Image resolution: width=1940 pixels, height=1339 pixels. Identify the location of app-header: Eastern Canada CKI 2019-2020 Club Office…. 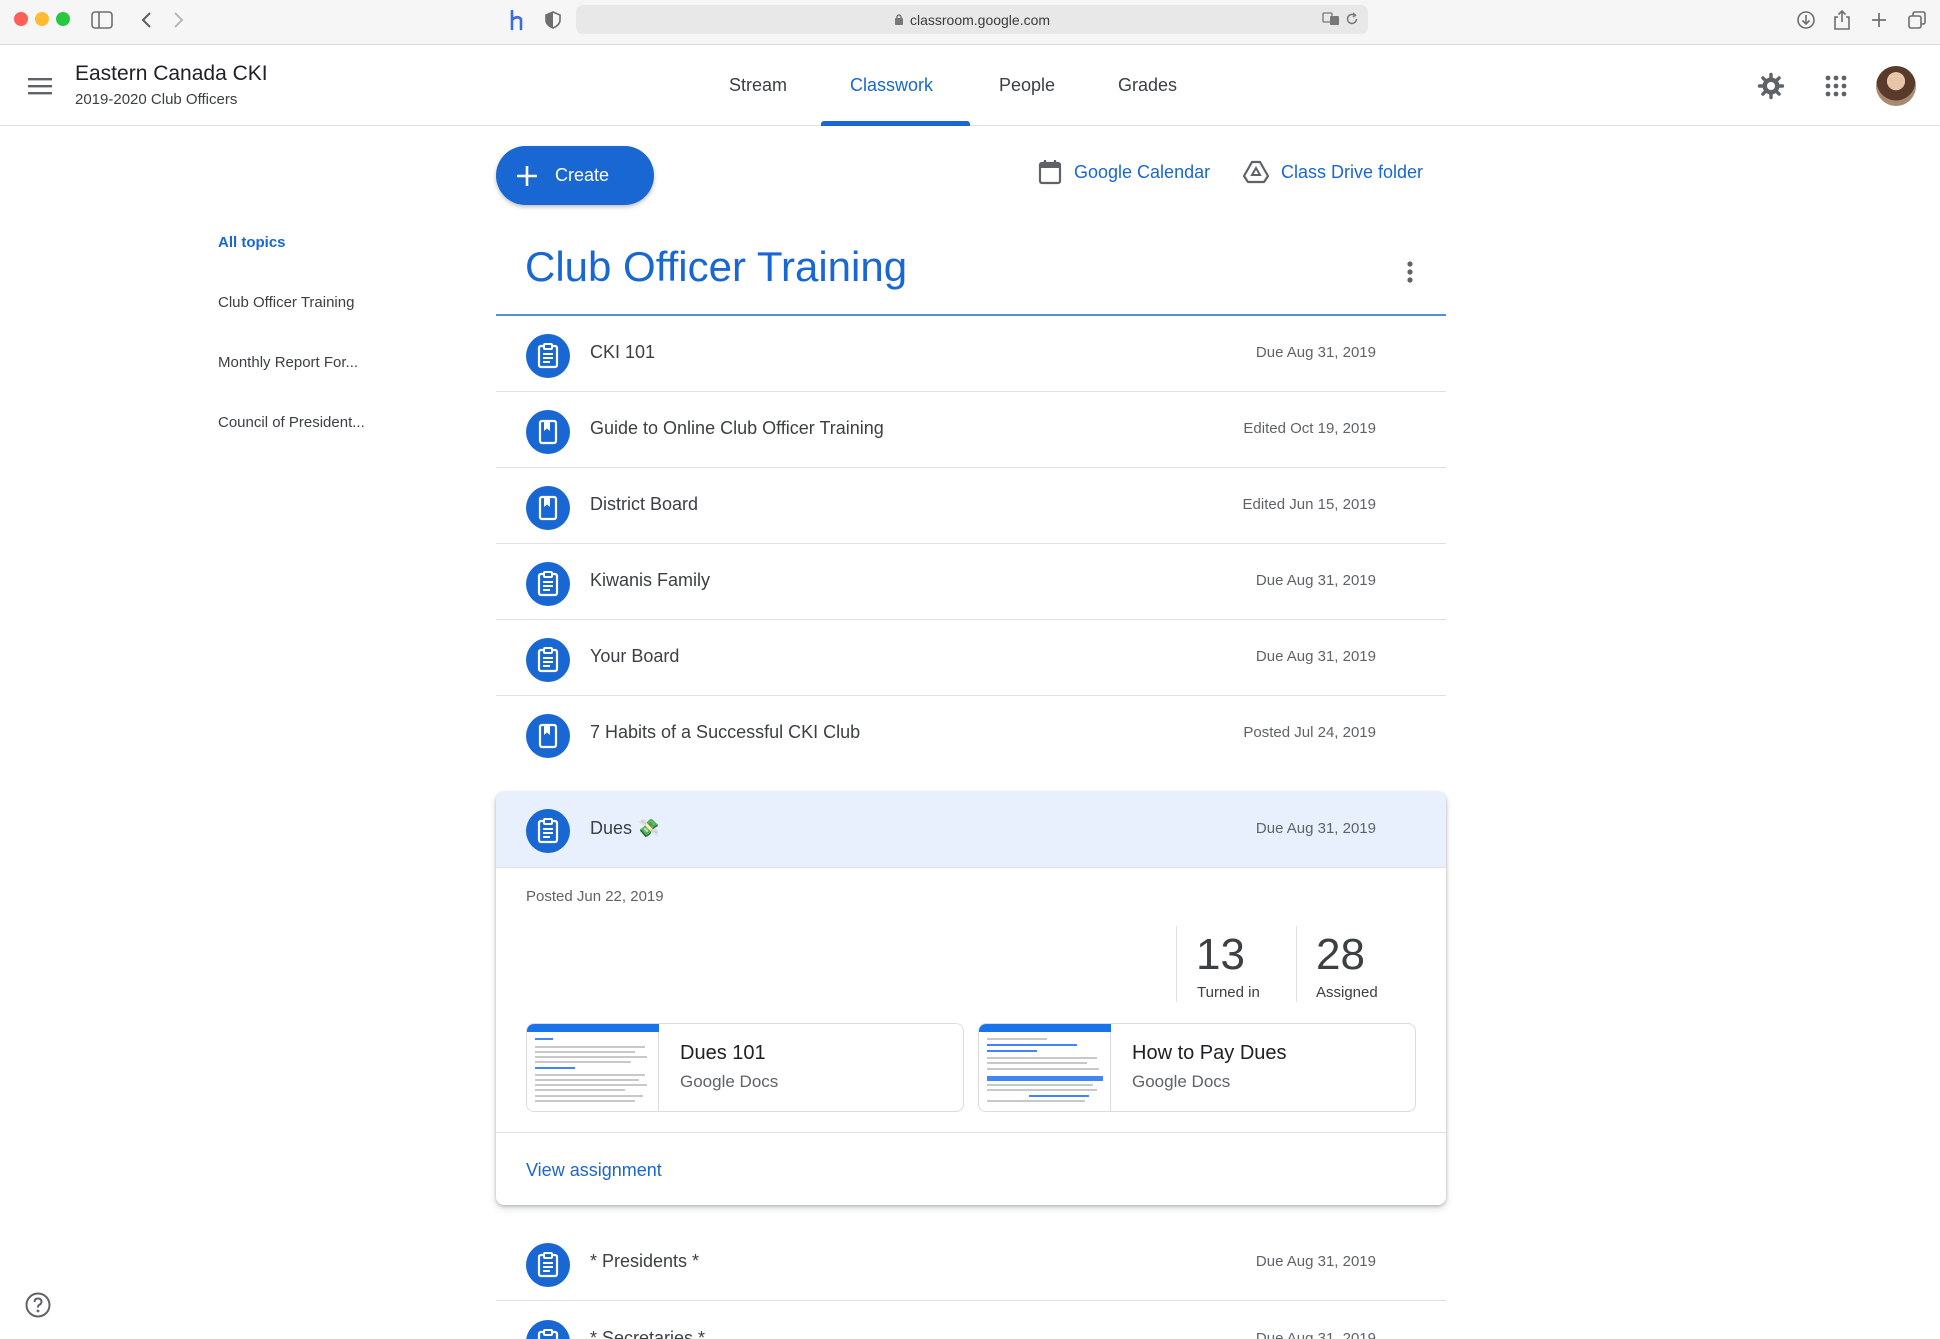
(970, 85).